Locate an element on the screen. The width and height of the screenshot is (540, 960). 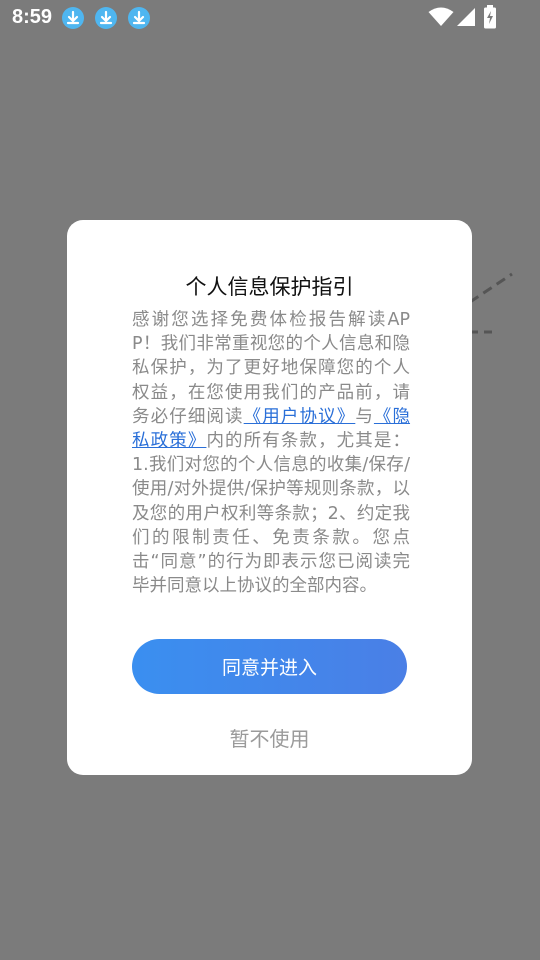
user-agreement-link: 《用户协议》 is located at coordinates (300, 417).